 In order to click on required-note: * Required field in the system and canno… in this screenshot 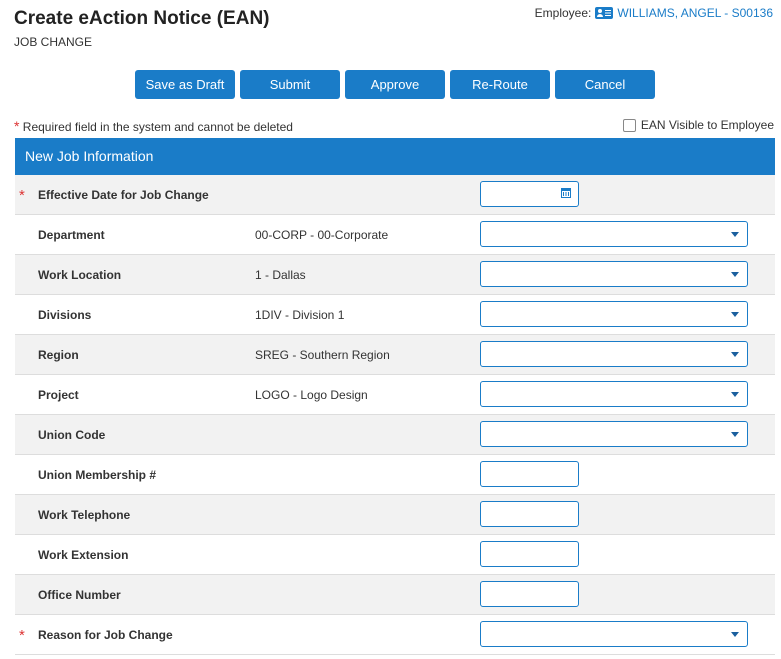, I will do `click(153, 126)`.